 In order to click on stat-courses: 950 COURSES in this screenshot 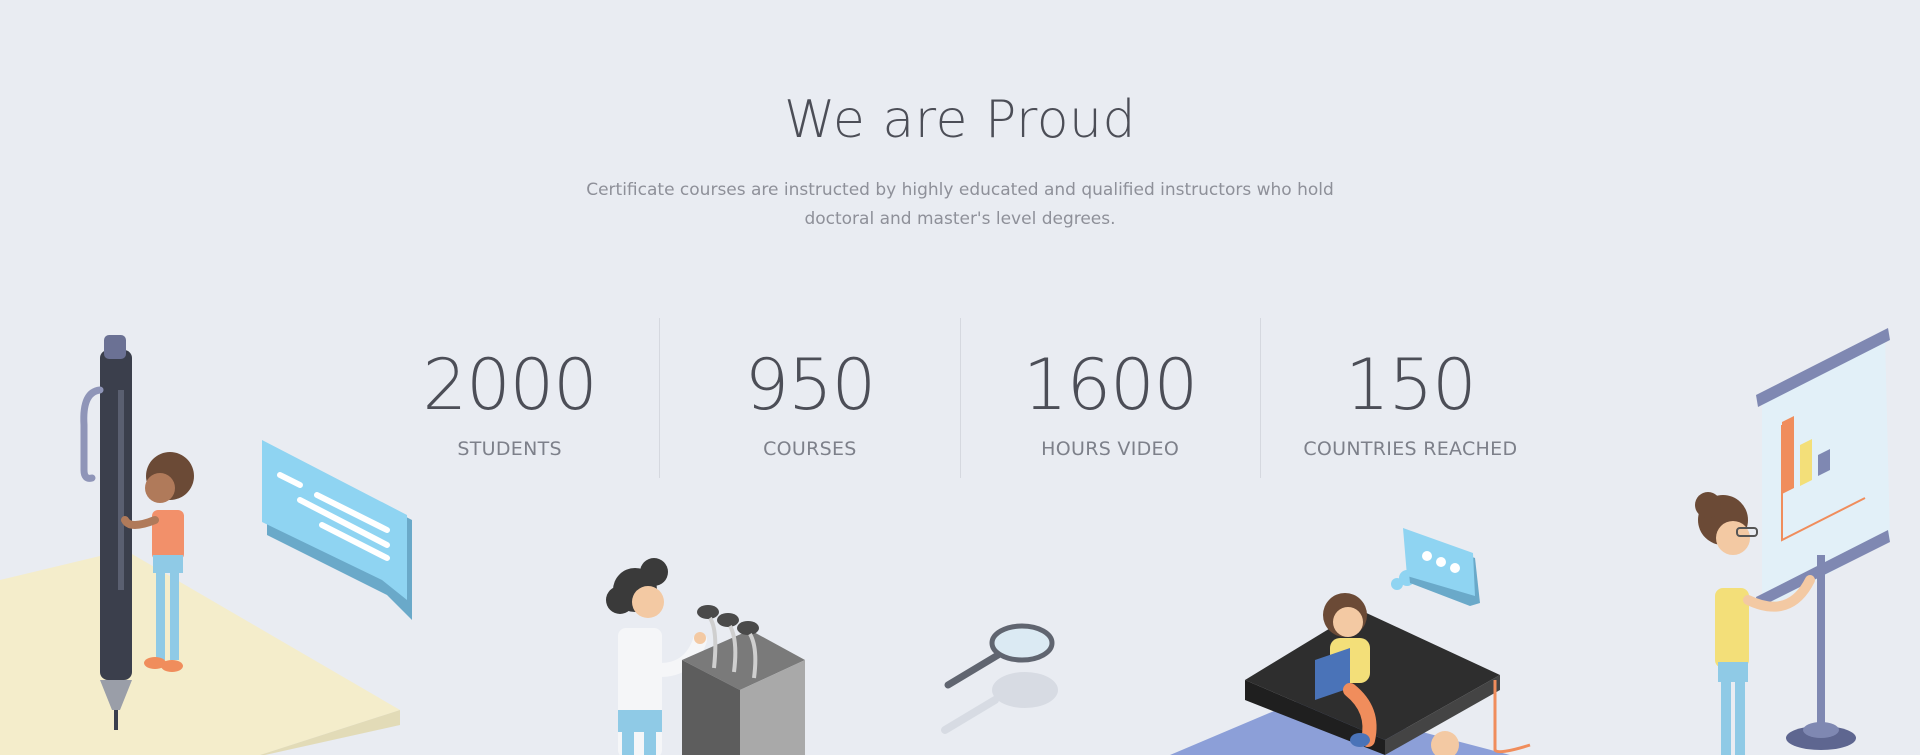, I will do `click(809, 398)`.